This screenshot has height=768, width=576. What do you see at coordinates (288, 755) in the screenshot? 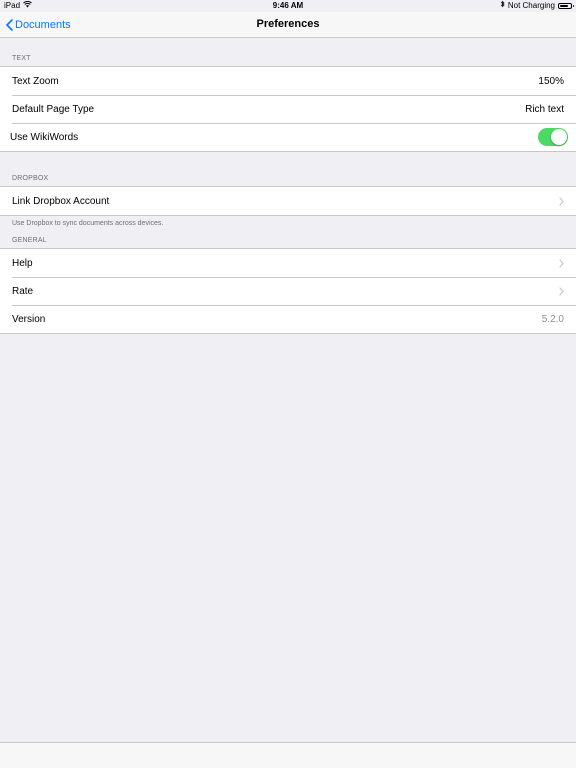
I see `bottom-toolbar` at bounding box center [288, 755].